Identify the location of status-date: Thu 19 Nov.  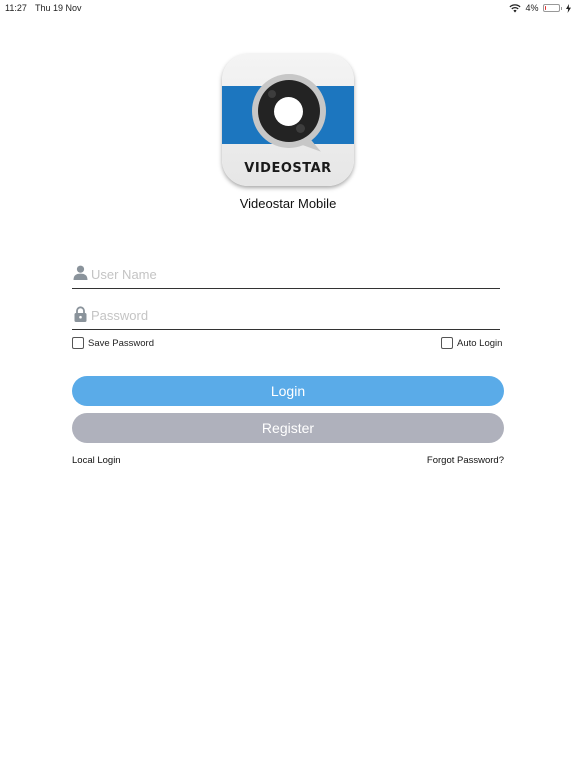
(58, 8).